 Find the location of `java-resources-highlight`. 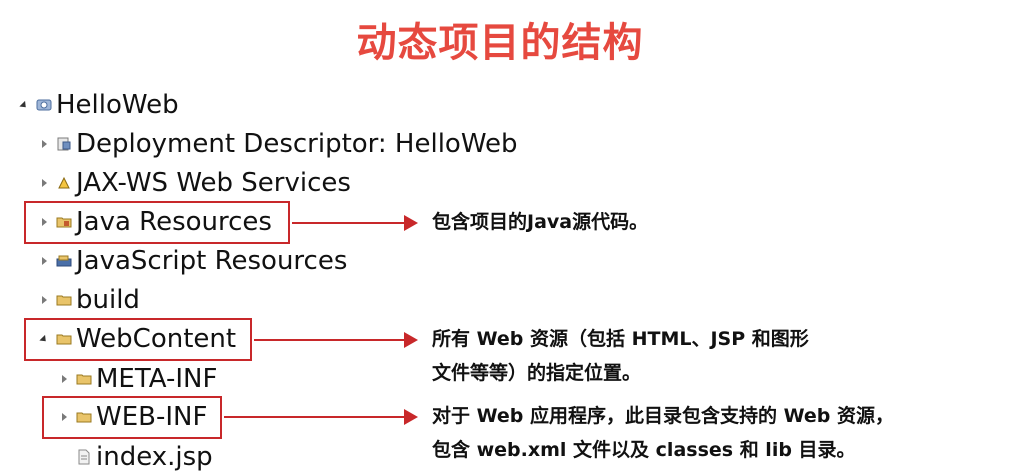

java-resources-highlight is located at coordinates (157, 222).